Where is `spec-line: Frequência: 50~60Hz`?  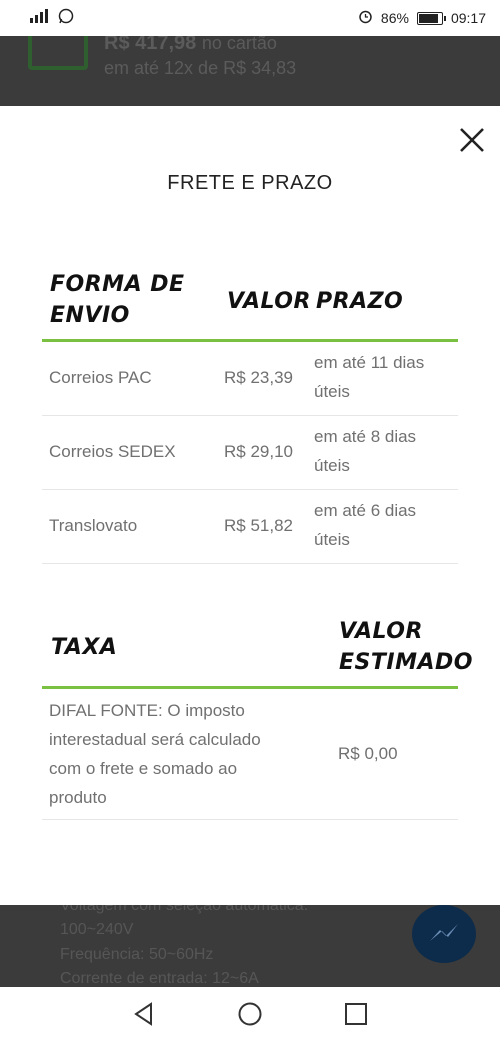 spec-line: Frequência: 50~60Hz is located at coordinates (137, 954).